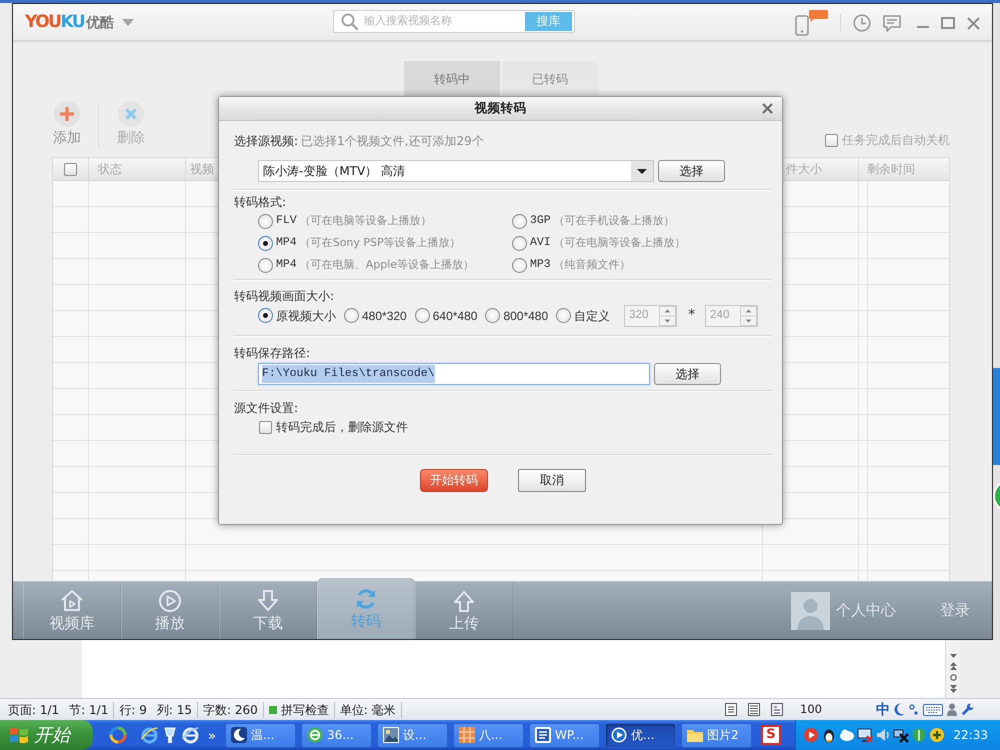 This screenshot has width=1000, height=750. Describe the element at coordinates (933, 710) in the screenshot. I see `keyboard-icon` at that location.